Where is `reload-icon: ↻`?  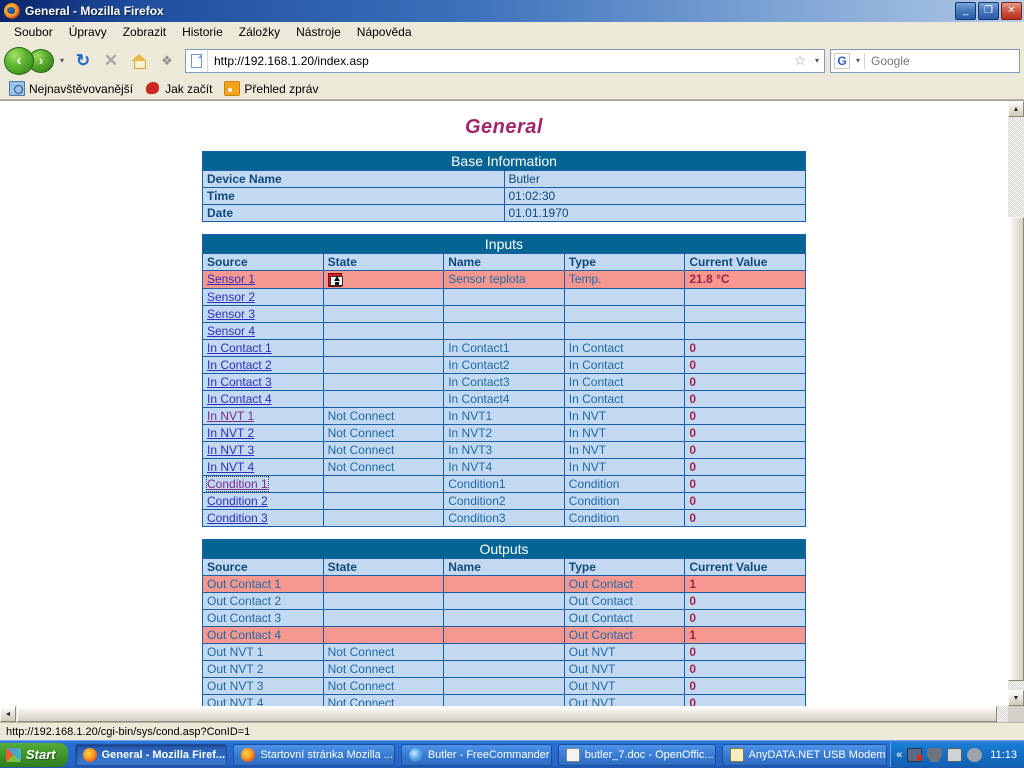
reload-icon: ↻ is located at coordinates (83, 61).